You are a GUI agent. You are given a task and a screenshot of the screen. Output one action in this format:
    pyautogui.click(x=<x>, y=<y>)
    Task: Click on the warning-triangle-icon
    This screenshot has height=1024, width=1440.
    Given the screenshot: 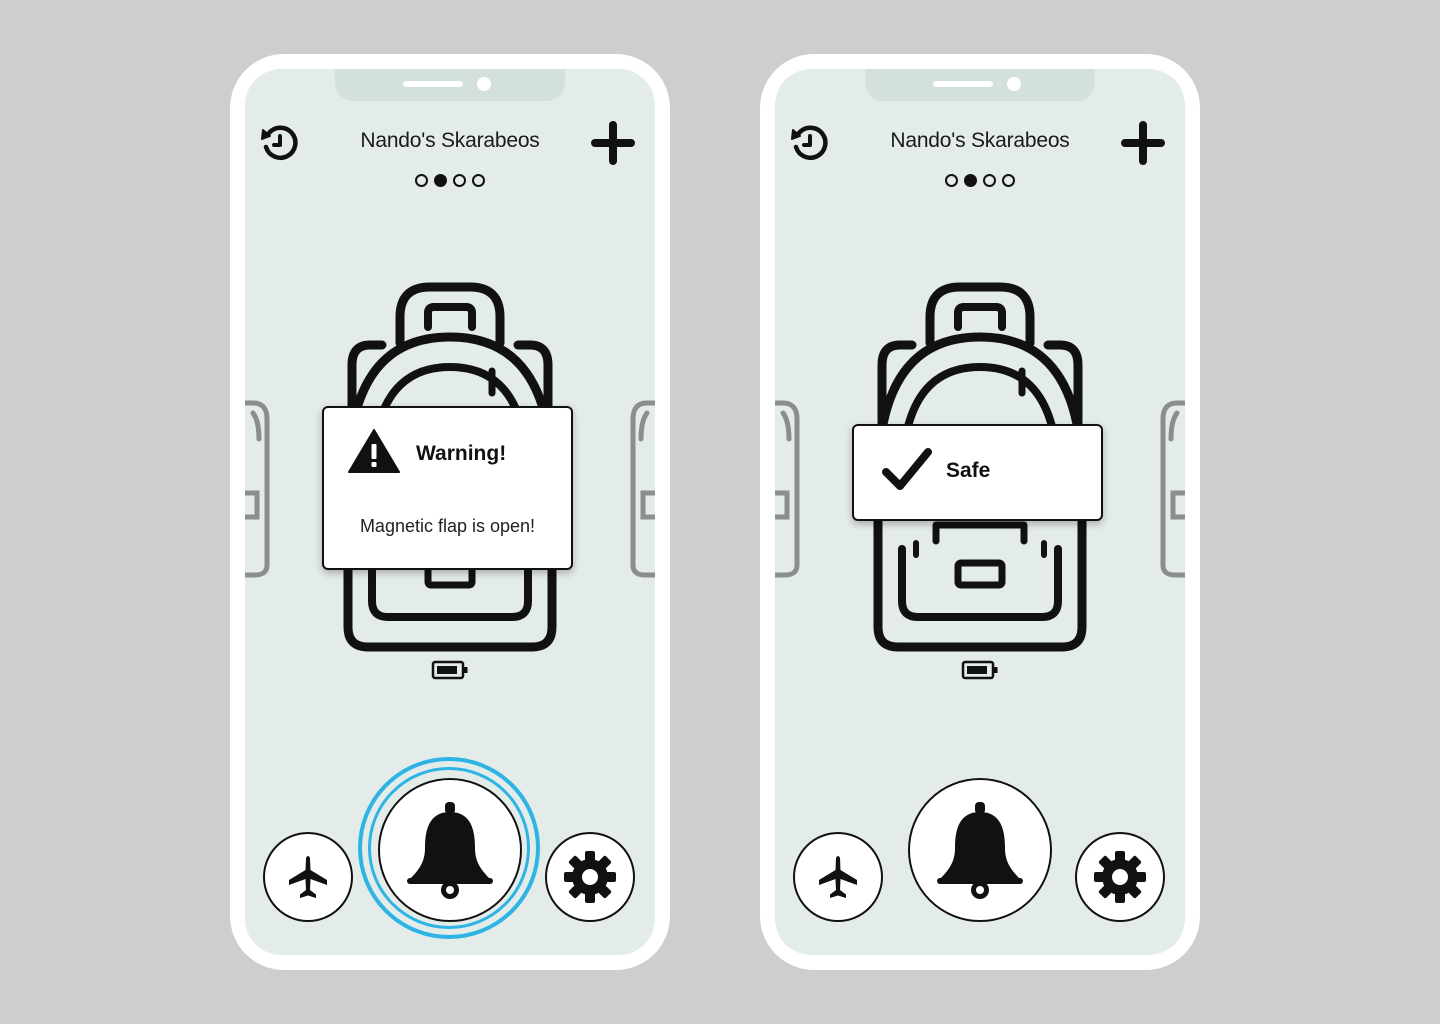 What is the action you would take?
    pyautogui.click(x=374, y=451)
    